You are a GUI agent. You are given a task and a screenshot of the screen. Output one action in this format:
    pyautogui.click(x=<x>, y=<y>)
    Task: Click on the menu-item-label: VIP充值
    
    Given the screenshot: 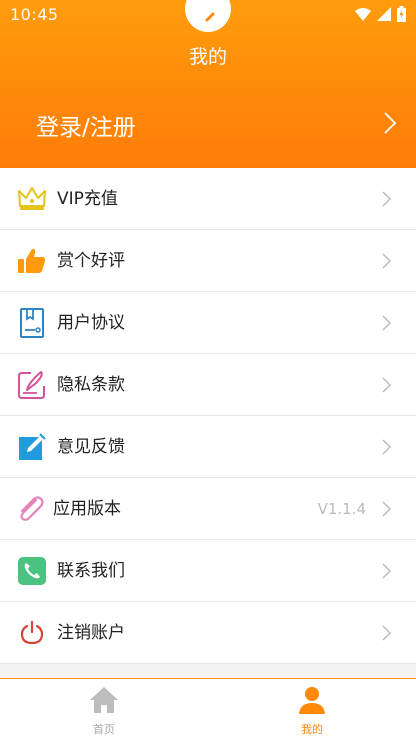 What is the action you would take?
    pyautogui.click(x=87, y=199)
    